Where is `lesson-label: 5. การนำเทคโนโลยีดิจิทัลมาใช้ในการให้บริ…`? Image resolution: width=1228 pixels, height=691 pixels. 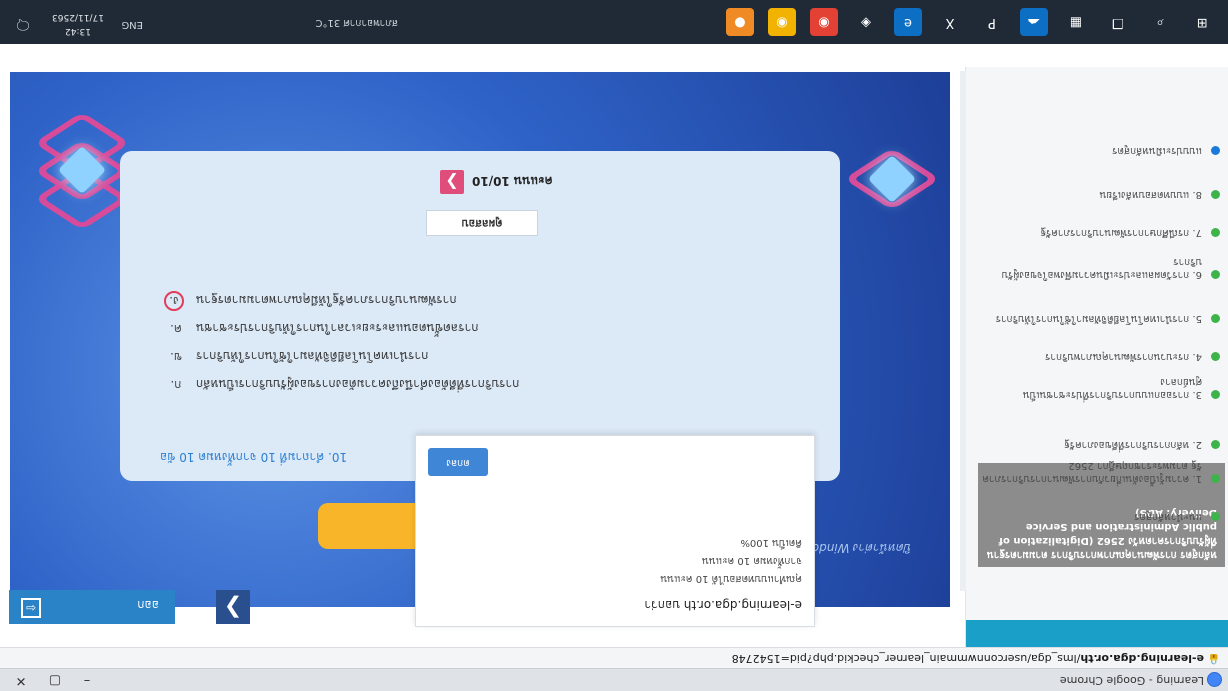
lesson-label: 5. การนำเทคโนโลยีดิจิทัลมาใช้ในการให้บริ… is located at coordinates (1098, 318).